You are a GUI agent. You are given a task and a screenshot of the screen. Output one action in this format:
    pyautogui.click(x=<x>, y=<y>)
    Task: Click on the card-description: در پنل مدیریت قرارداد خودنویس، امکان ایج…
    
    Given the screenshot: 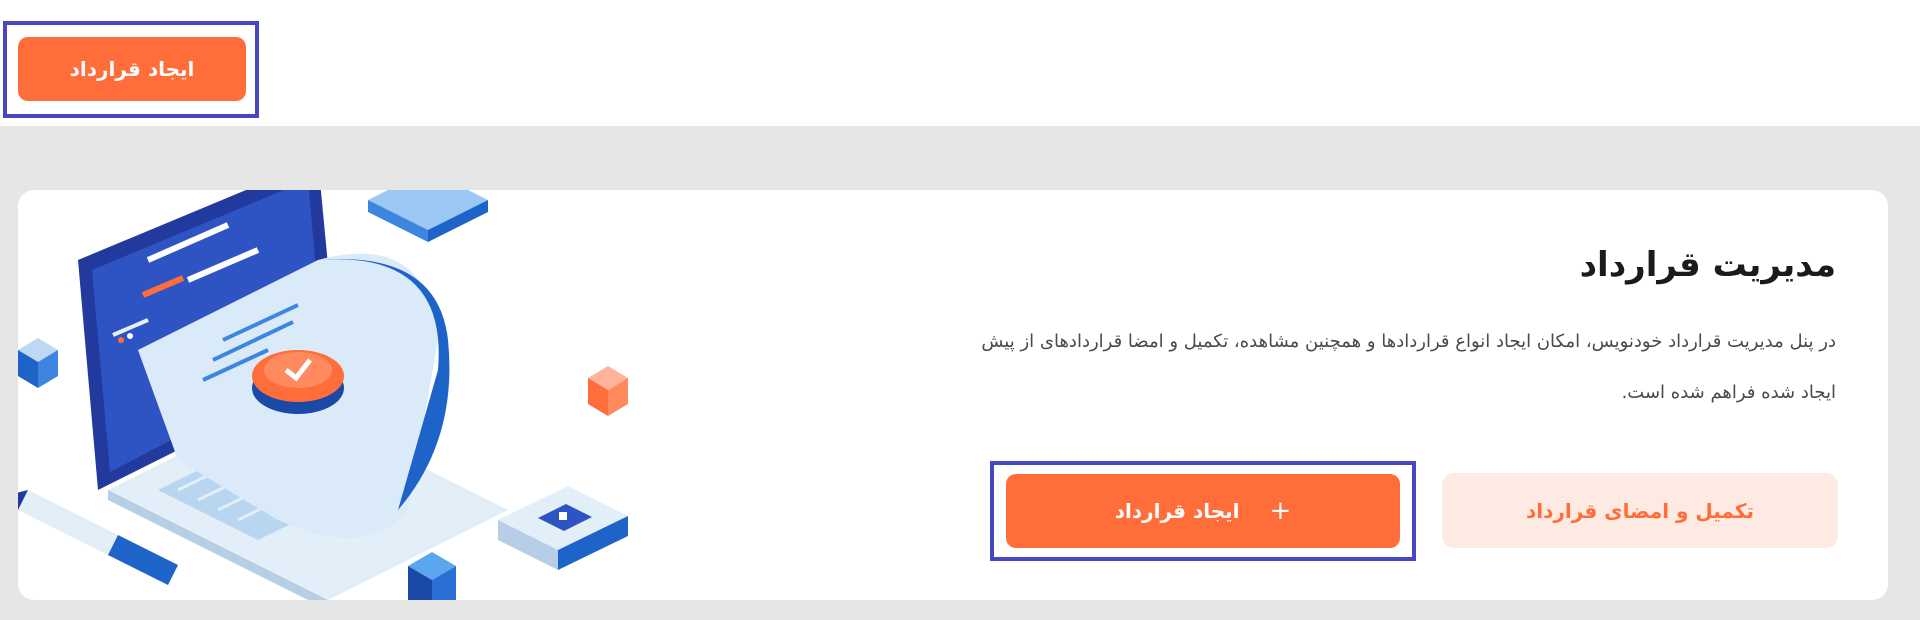 What is the action you would take?
    pyautogui.click(x=1408, y=367)
    